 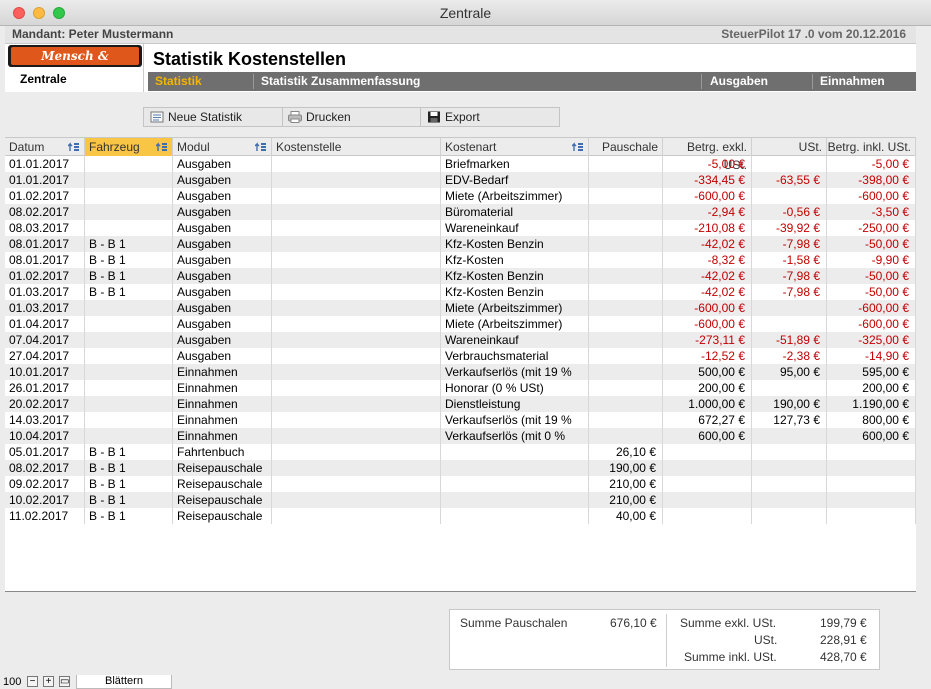 I want to click on cell-exkl: -2,94 €, so click(x=707, y=212).